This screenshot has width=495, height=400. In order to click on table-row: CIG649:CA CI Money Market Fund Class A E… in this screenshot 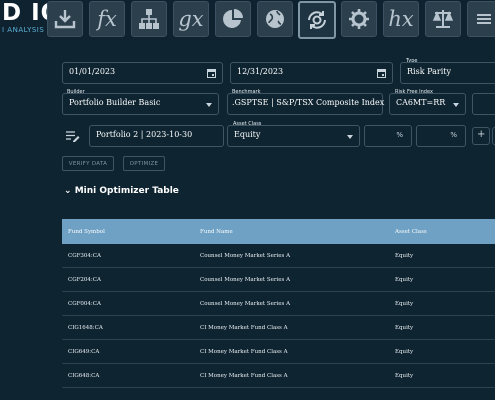, I will do `click(278, 352)`.